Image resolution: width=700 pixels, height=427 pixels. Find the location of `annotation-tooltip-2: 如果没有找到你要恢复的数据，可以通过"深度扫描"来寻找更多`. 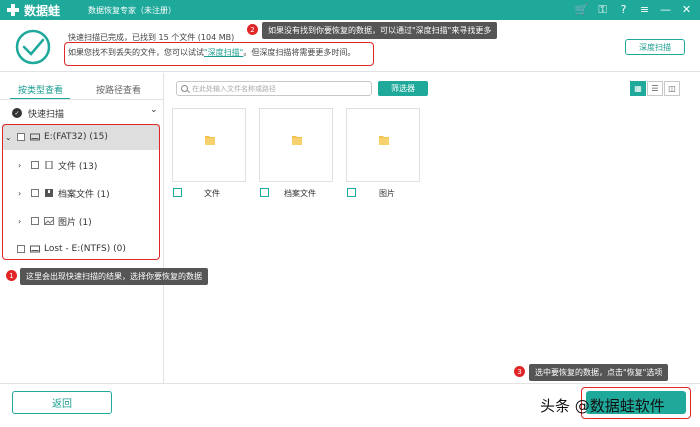

annotation-tooltip-2: 如果没有找到你要恢复的数据，可以通过"深度扫描"来寻找更多 is located at coordinates (380, 30).